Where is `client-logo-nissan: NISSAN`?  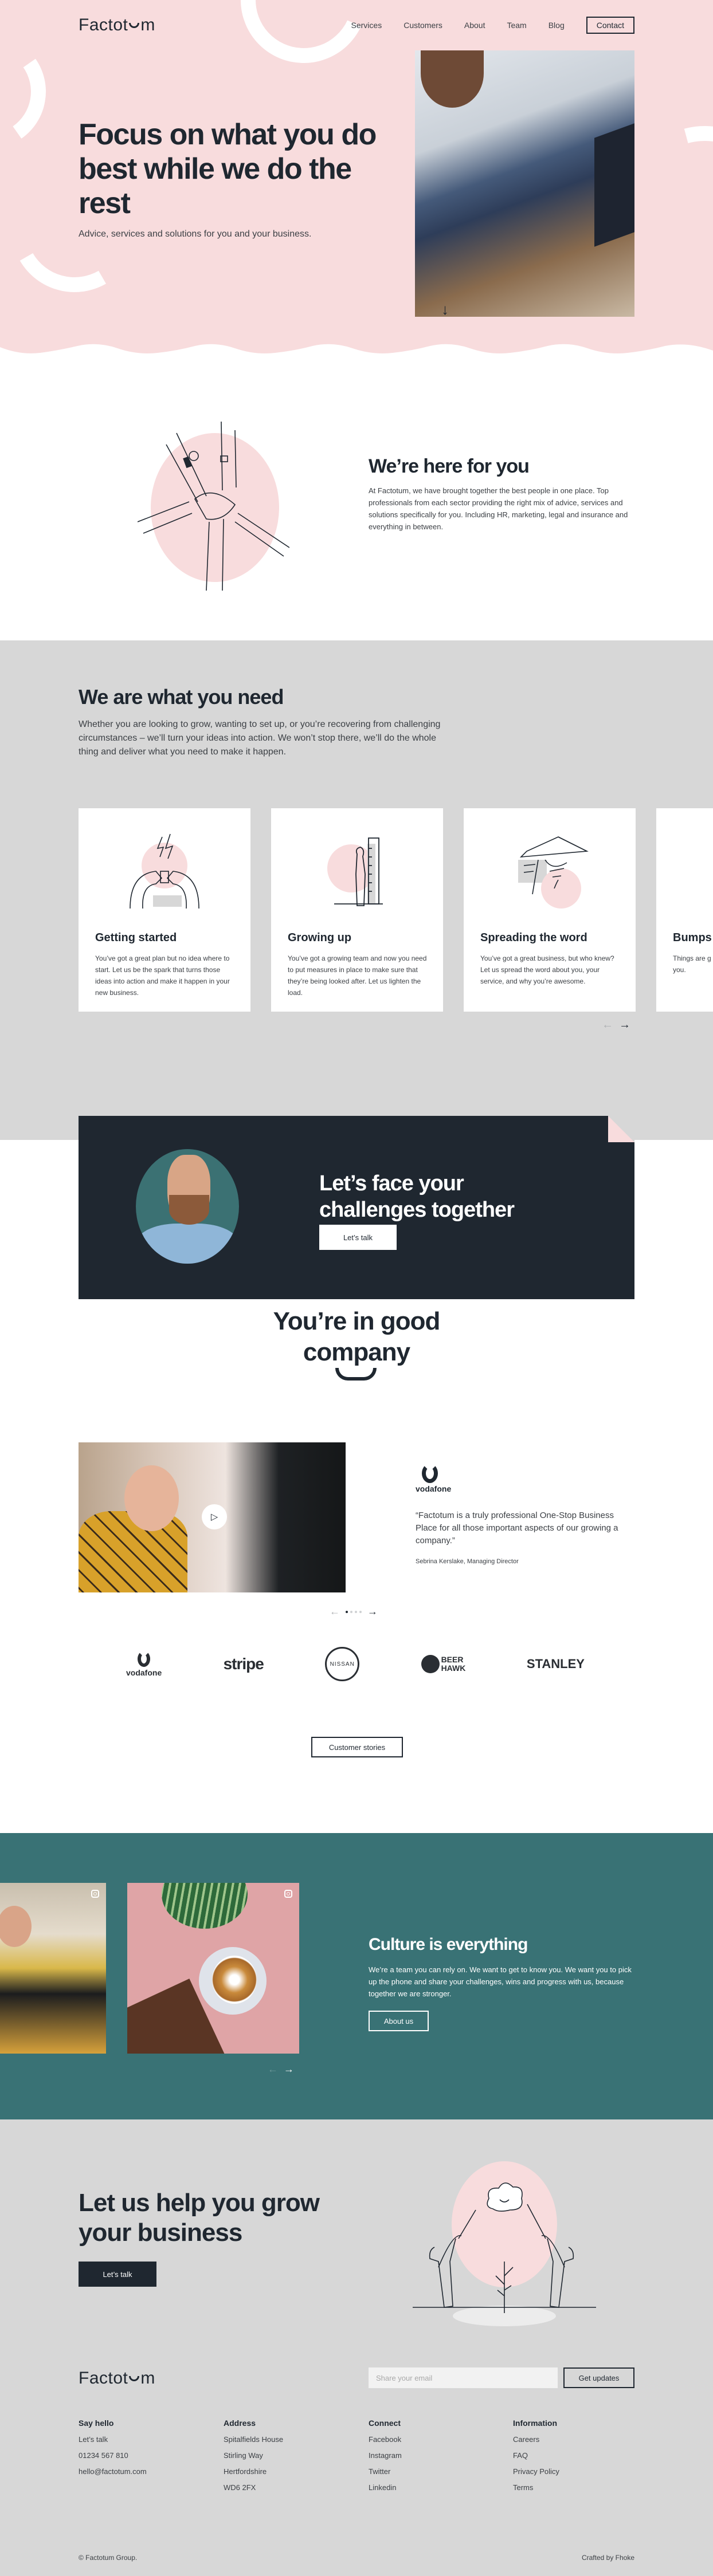 client-logo-nissan: NISSAN is located at coordinates (342, 1664).